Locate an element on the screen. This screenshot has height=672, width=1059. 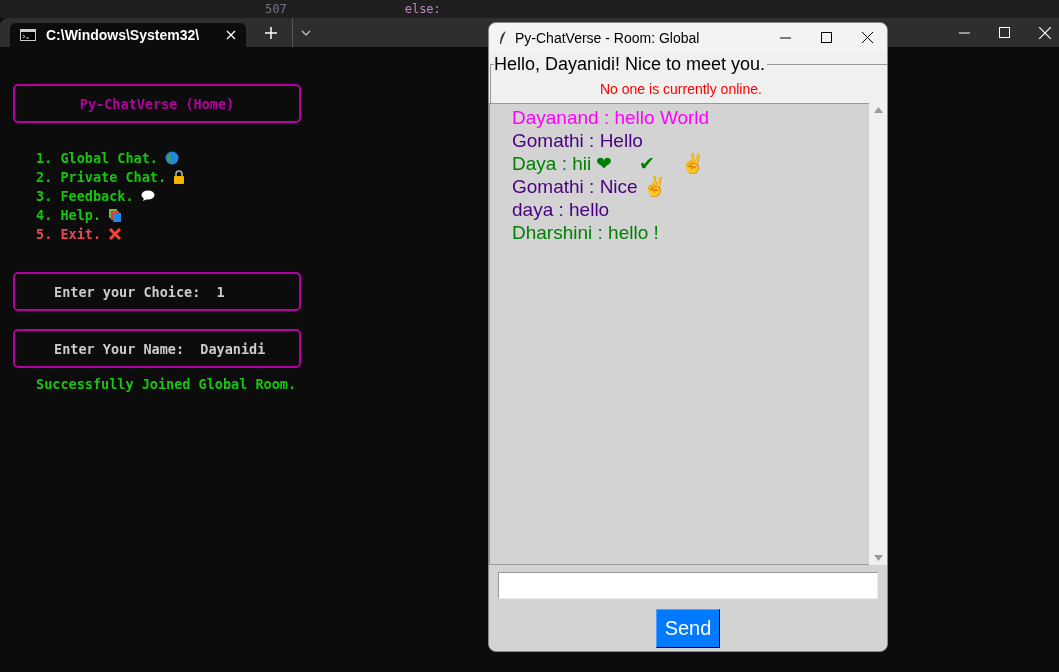
menu-option: 4. Help. is located at coordinates (69, 214).